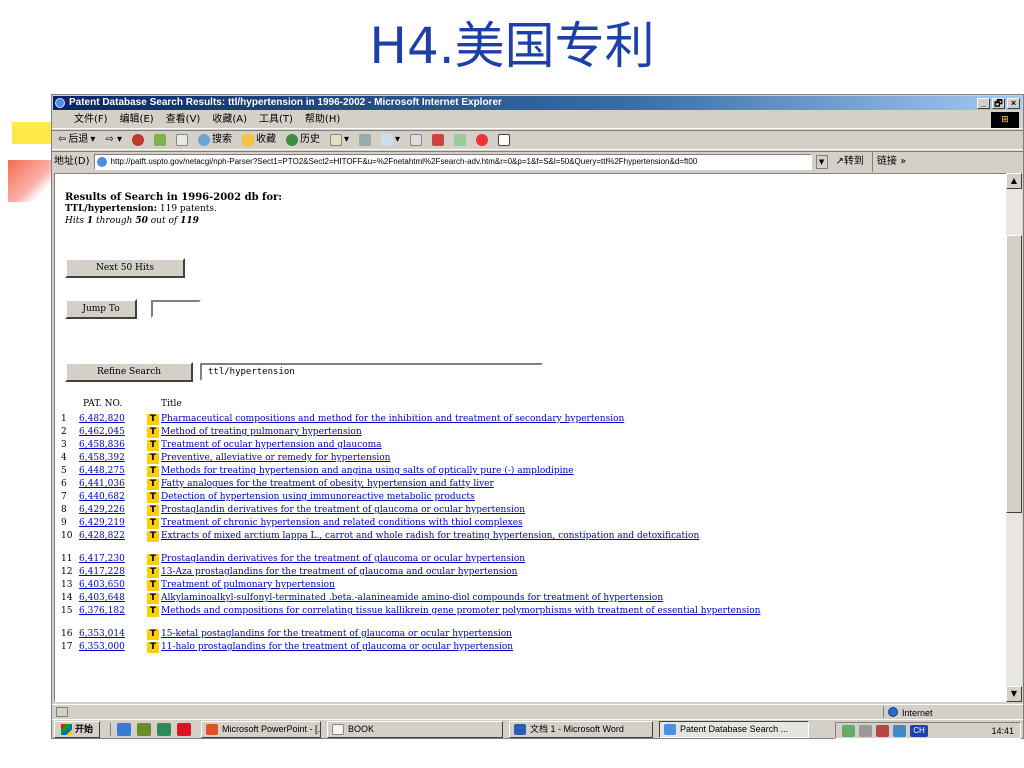  Describe the element at coordinates (390, 140) in the screenshot. I see `edit-icon: ▾` at that location.